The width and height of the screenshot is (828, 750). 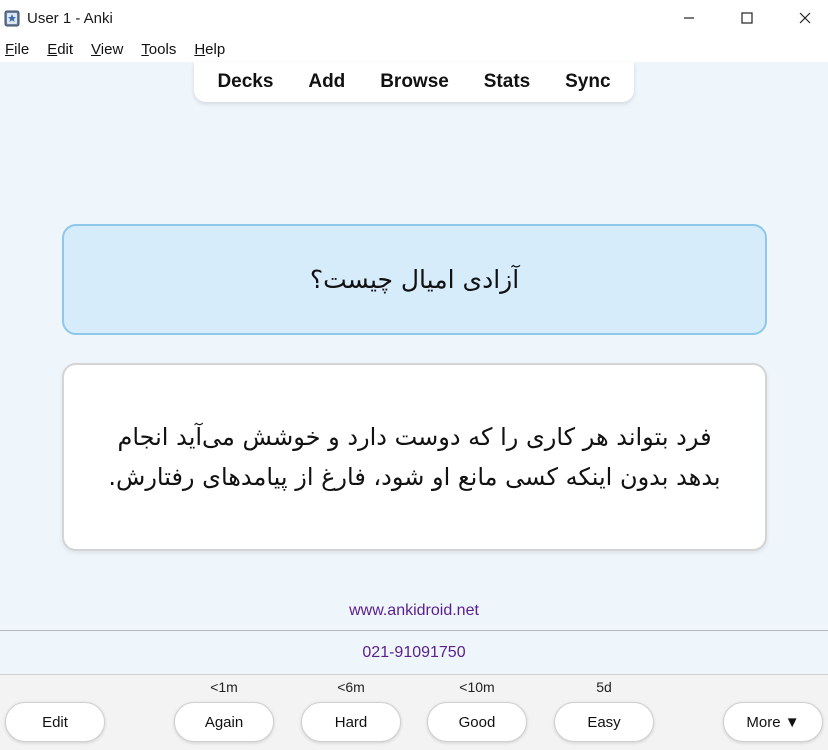 What do you see at coordinates (200, 49) in the screenshot?
I see `menu-help-mnemonic: H` at bounding box center [200, 49].